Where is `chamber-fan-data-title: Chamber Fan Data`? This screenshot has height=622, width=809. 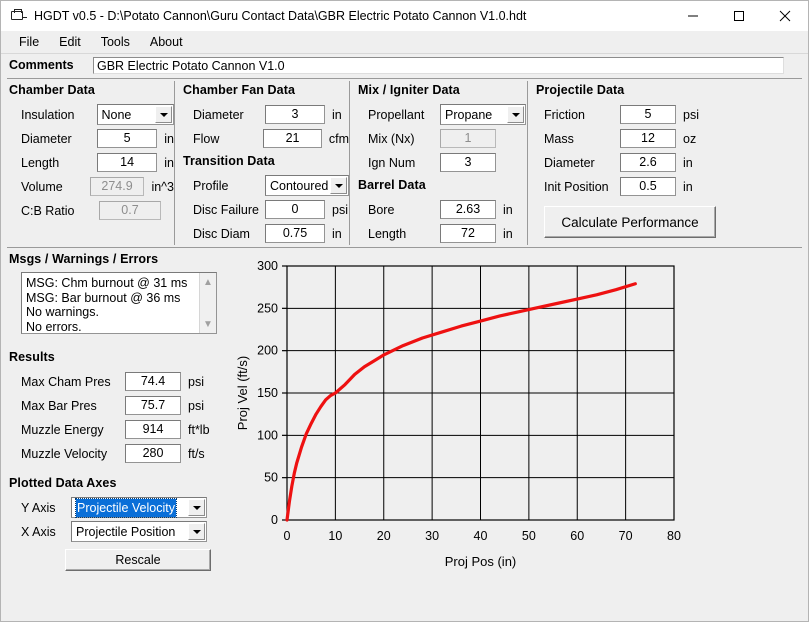
chamber-fan-data-title: Chamber Fan Data is located at coordinates (239, 90).